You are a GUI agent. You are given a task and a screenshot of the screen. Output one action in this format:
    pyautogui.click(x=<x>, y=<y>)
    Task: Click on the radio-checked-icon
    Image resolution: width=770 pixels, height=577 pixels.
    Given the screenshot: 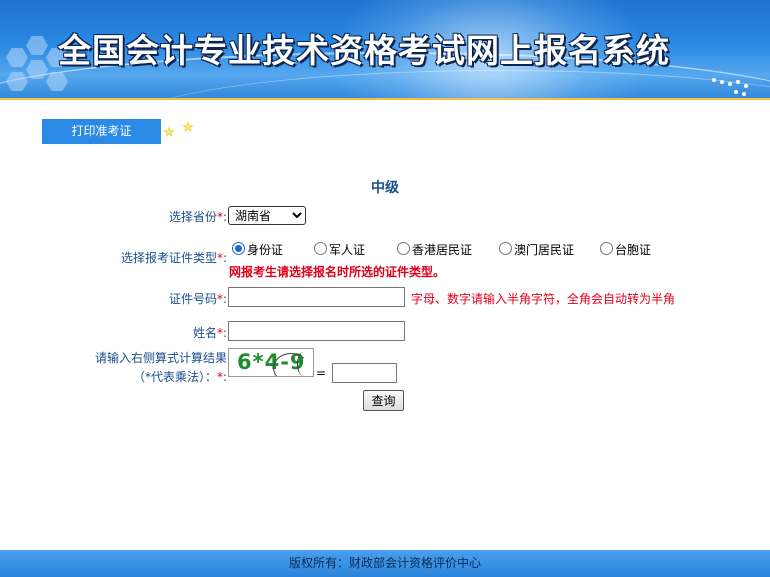 What is the action you would take?
    pyautogui.click(x=238, y=248)
    